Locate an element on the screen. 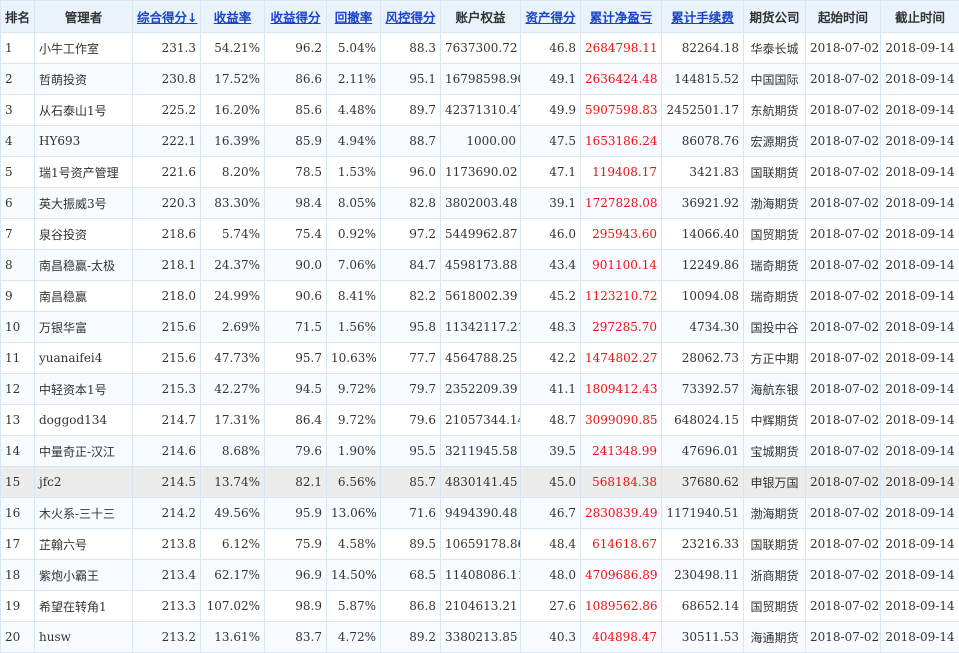 The width and height of the screenshot is (959, 653). column-header-fees: 累计手续费 is located at coordinates (703, 17).